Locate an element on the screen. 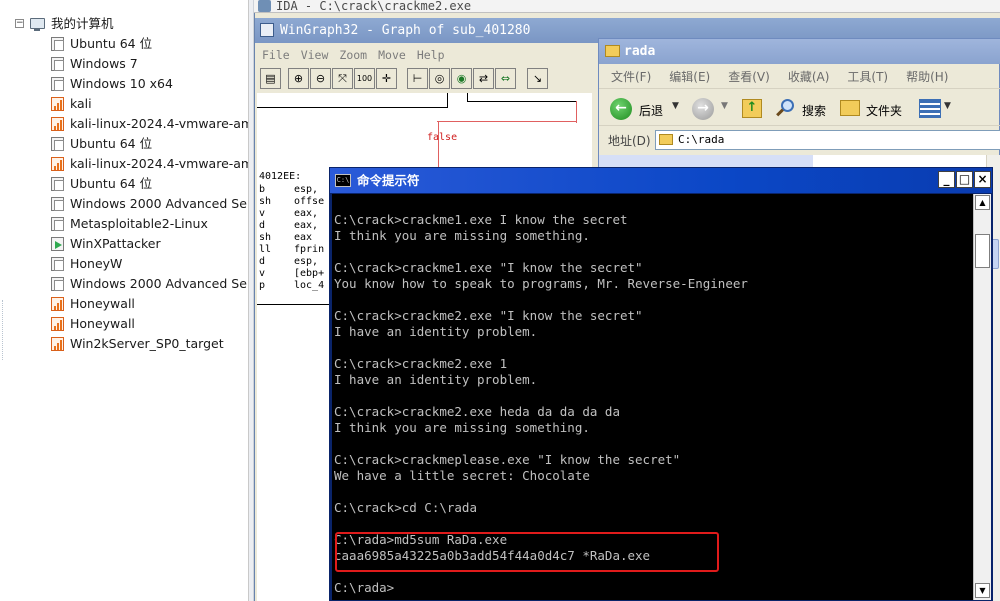  menu-view: View is located at coordinates (315, 55).